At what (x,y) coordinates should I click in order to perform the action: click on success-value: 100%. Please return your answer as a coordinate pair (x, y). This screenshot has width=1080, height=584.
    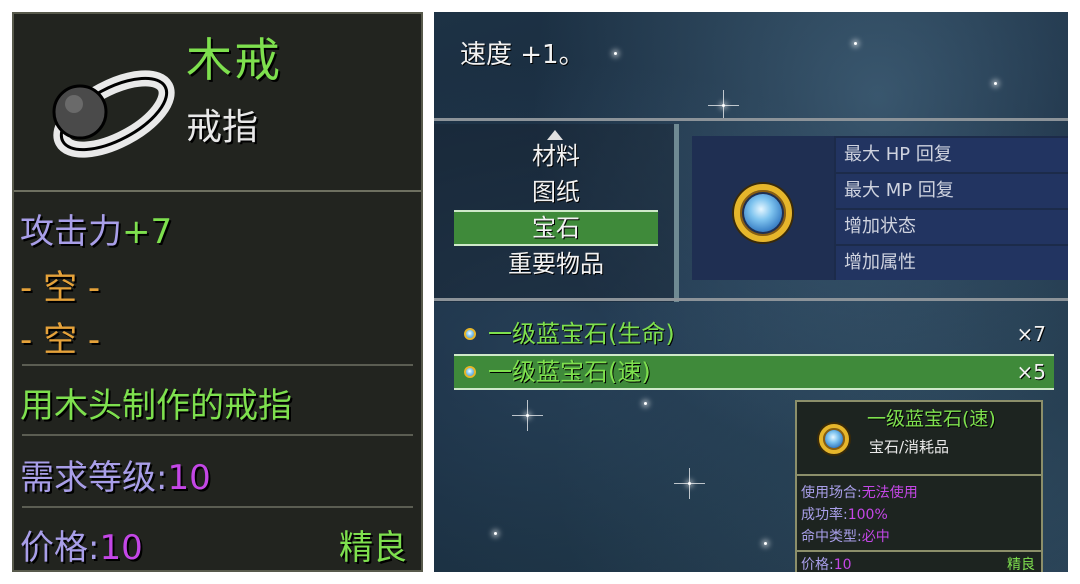
    Looking at the image, I should click on (867, 515).